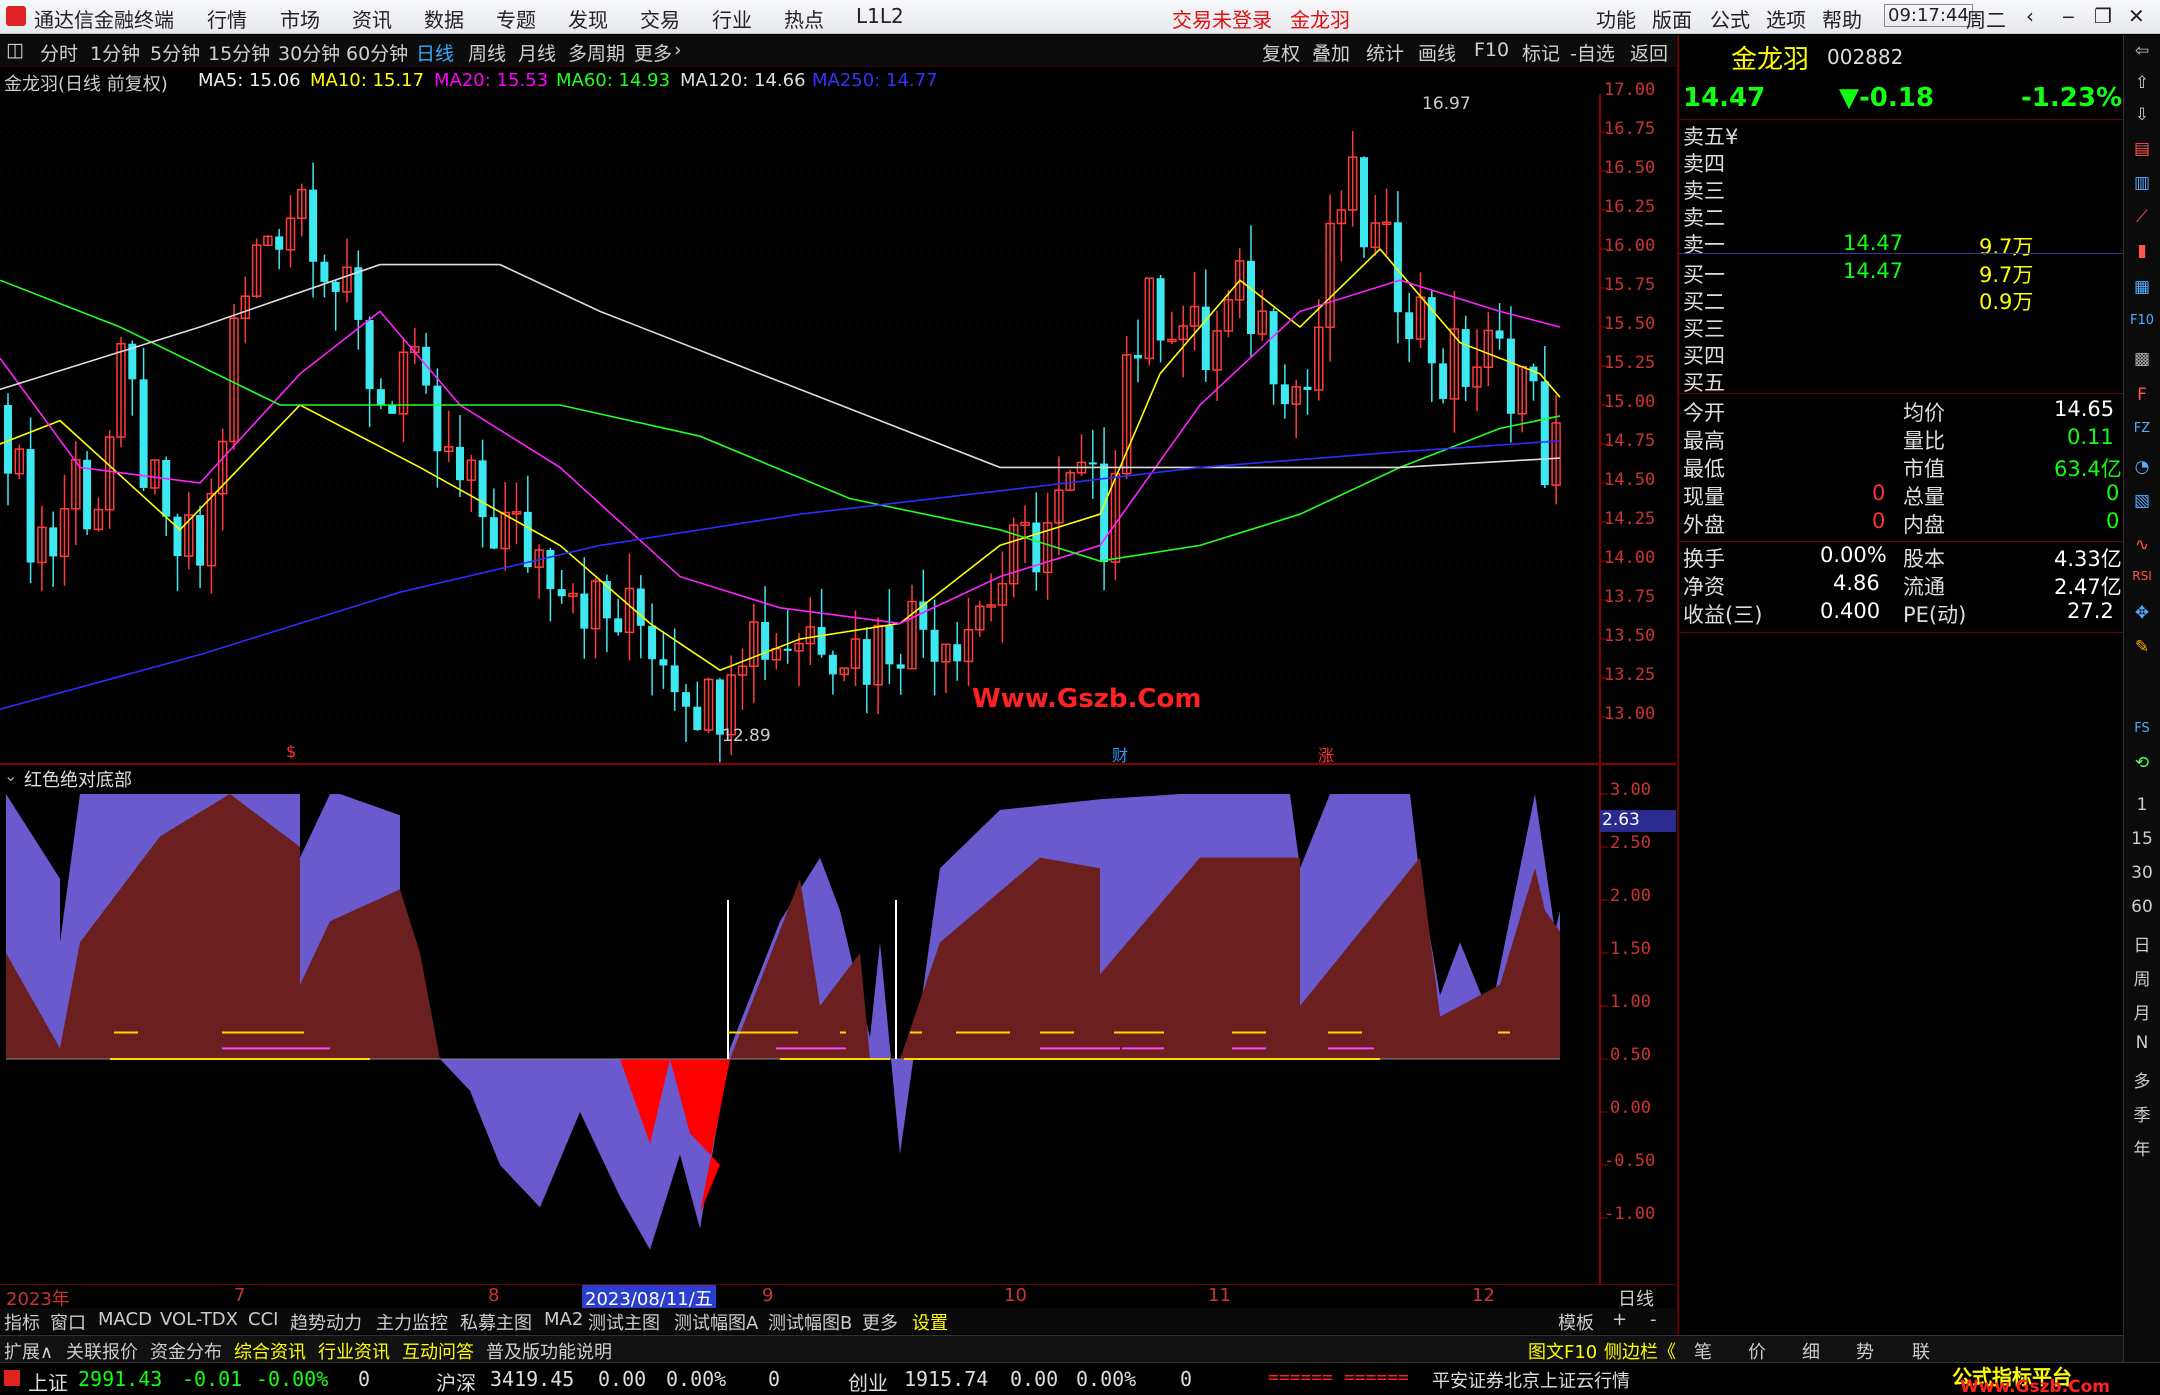 Image resolution: width=2160 pixels, height=1395 pixels. I want to click on sh-label: 上证, so click(48, 1381).